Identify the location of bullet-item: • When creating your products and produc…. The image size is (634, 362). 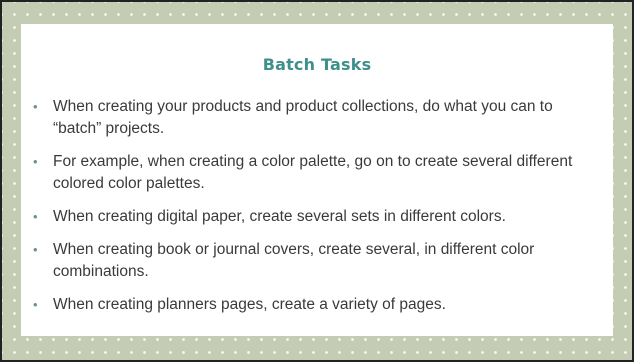
(308, 118).